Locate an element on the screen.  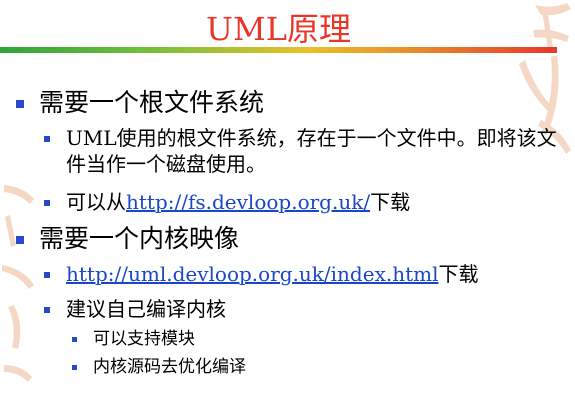
bullet-item-download-kernel: http://uml.devloop.org.uk/index.html下载 is located at coordinates (261, 274).